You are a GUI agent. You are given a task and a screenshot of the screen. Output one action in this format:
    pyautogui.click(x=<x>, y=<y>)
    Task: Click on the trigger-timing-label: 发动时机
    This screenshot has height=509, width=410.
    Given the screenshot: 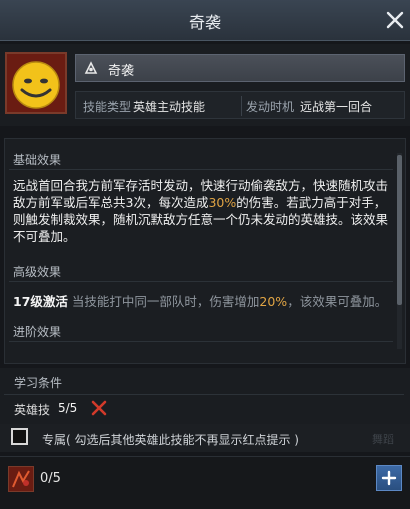 What is the action you would take?
    pyautogui.click(x=270, y=107)
    